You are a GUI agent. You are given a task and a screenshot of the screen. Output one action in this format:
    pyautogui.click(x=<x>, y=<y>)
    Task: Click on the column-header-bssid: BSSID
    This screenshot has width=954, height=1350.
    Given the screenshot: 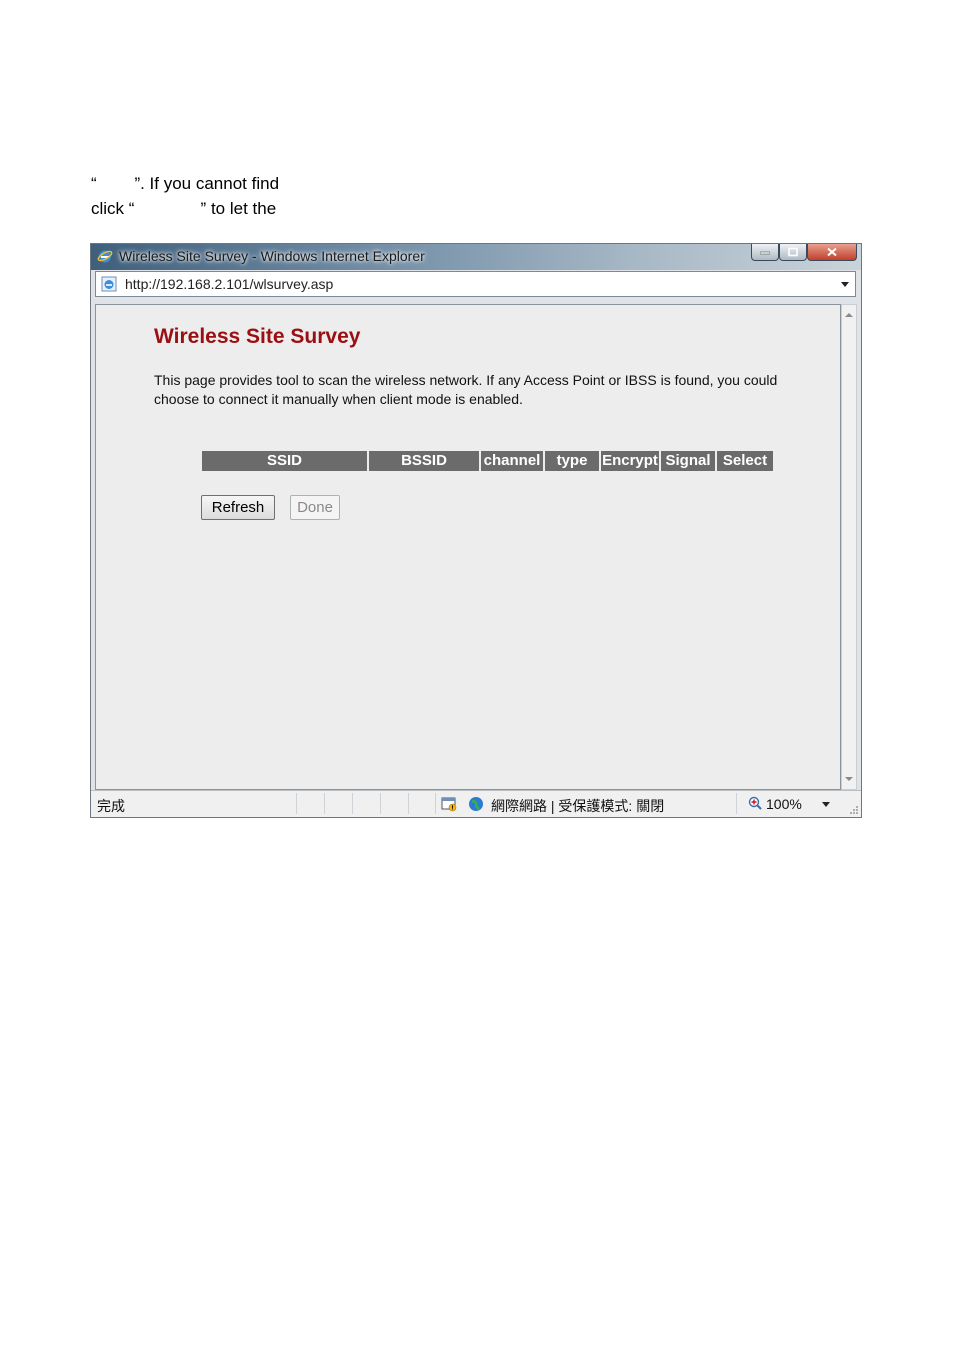 What is the action you would take?
    pyautogui.click(x=424, y=461)
    